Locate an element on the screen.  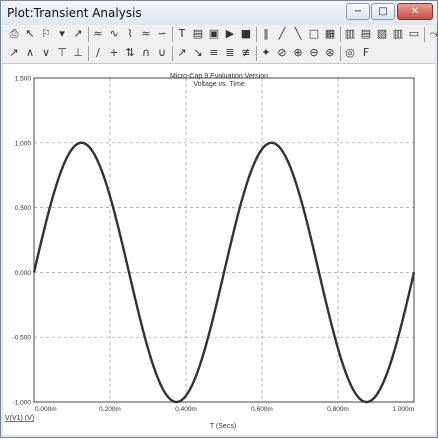
cursor-icon: ↗ is located at coordinates (14, 53).